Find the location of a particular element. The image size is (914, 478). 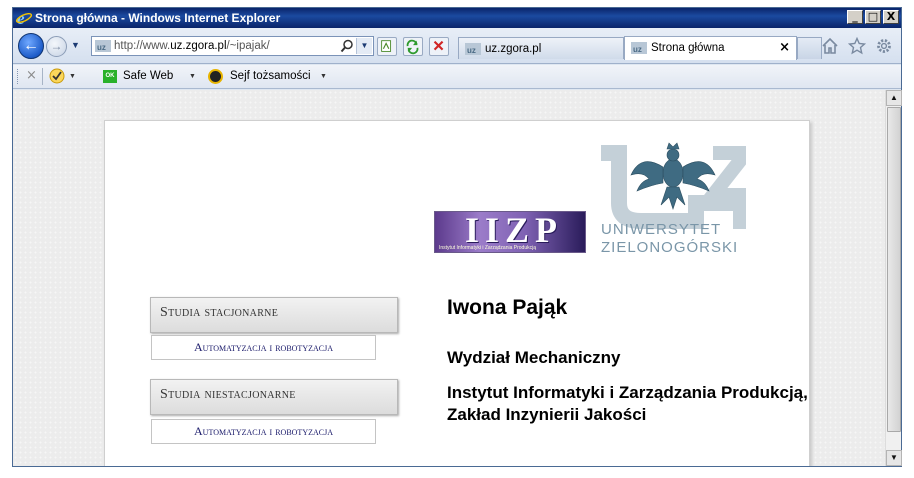

tab-strona-glowna: uz Strona główna × is located at coordinates (710, 48).